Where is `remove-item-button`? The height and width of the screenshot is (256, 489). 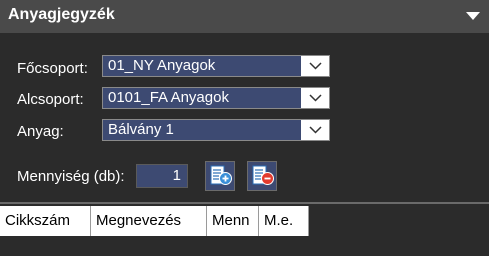 remove-item-button is located at coordinates (262, 176).